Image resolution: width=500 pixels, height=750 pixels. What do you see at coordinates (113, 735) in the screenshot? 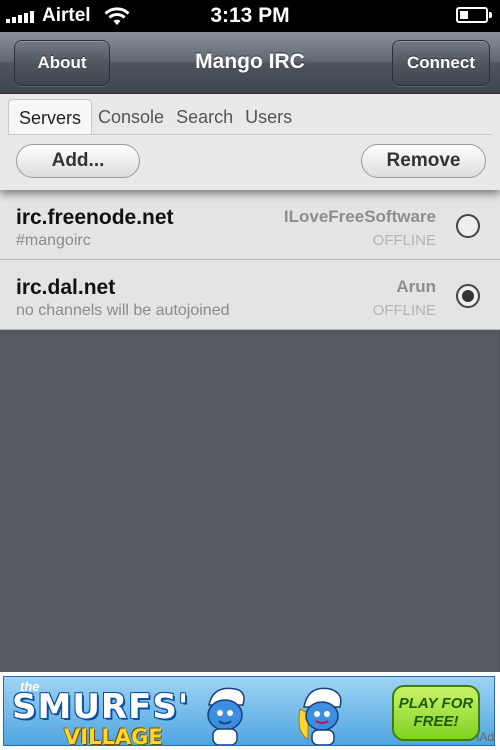
I see `ad-subtitle: VILLAGE` at bounding box center [113, 735].